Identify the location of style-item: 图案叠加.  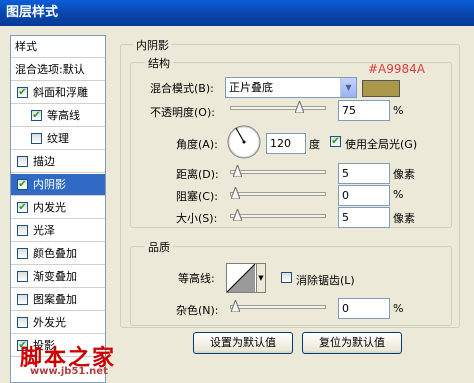
(58, 300).